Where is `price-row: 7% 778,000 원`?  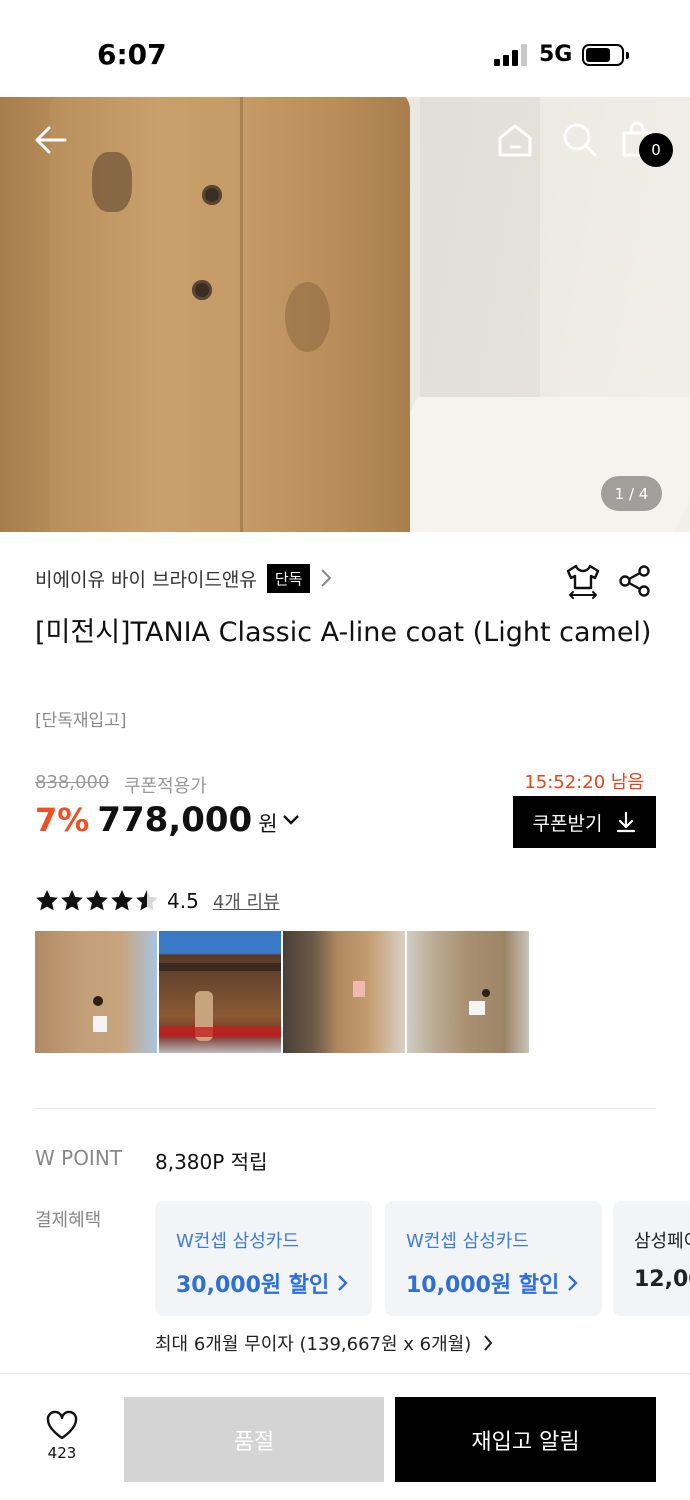
price-row: 7% 778,000 원 is located at coordinates (167, 820).